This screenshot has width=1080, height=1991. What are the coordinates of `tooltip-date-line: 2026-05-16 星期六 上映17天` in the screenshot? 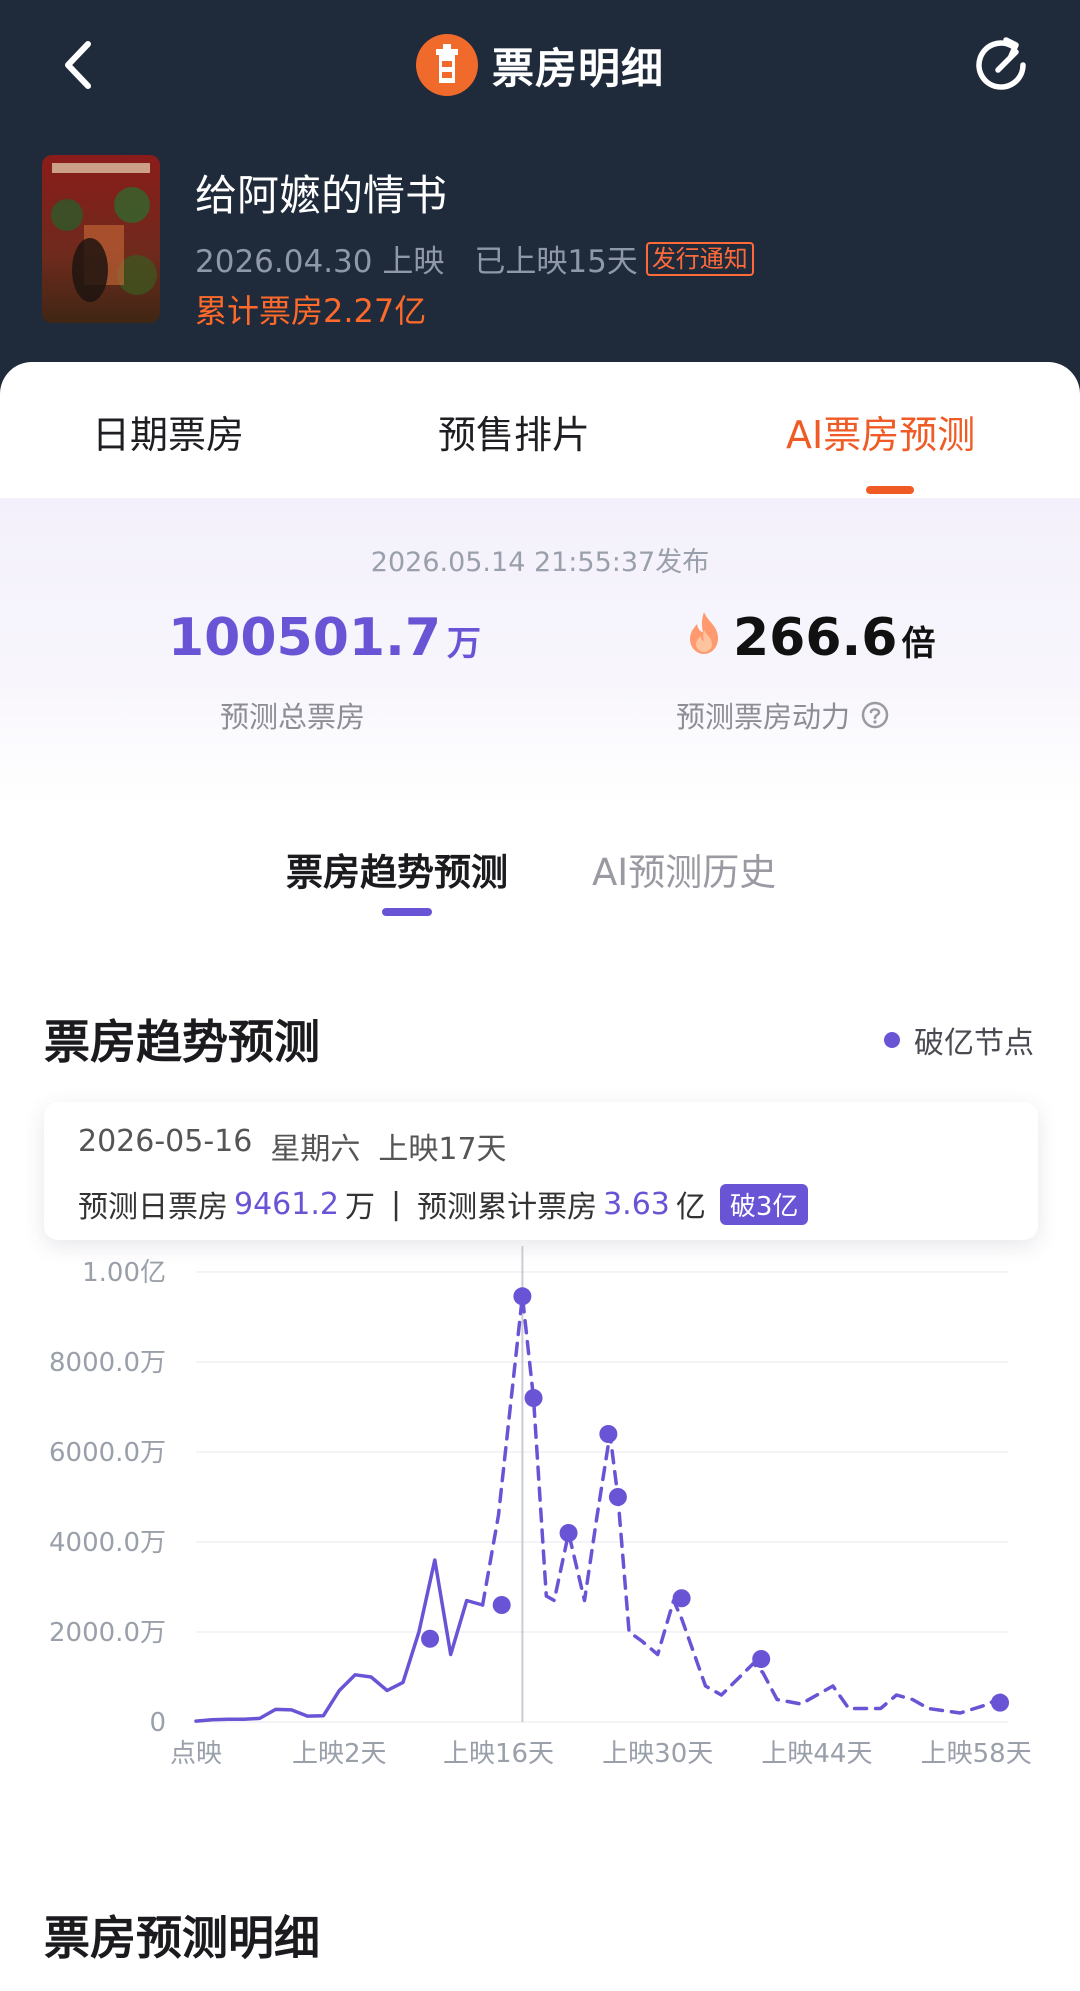 It's located at (292, 1146).